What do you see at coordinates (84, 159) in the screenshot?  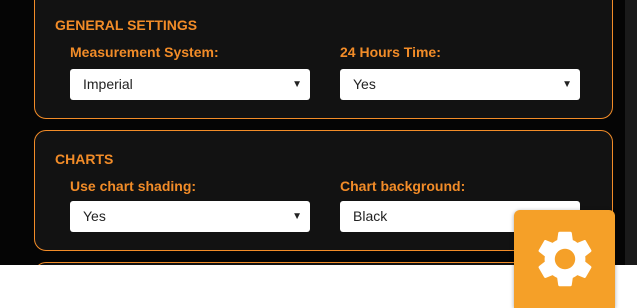 I see `charts-title: CHARTS` at bounding box center [84, 159].